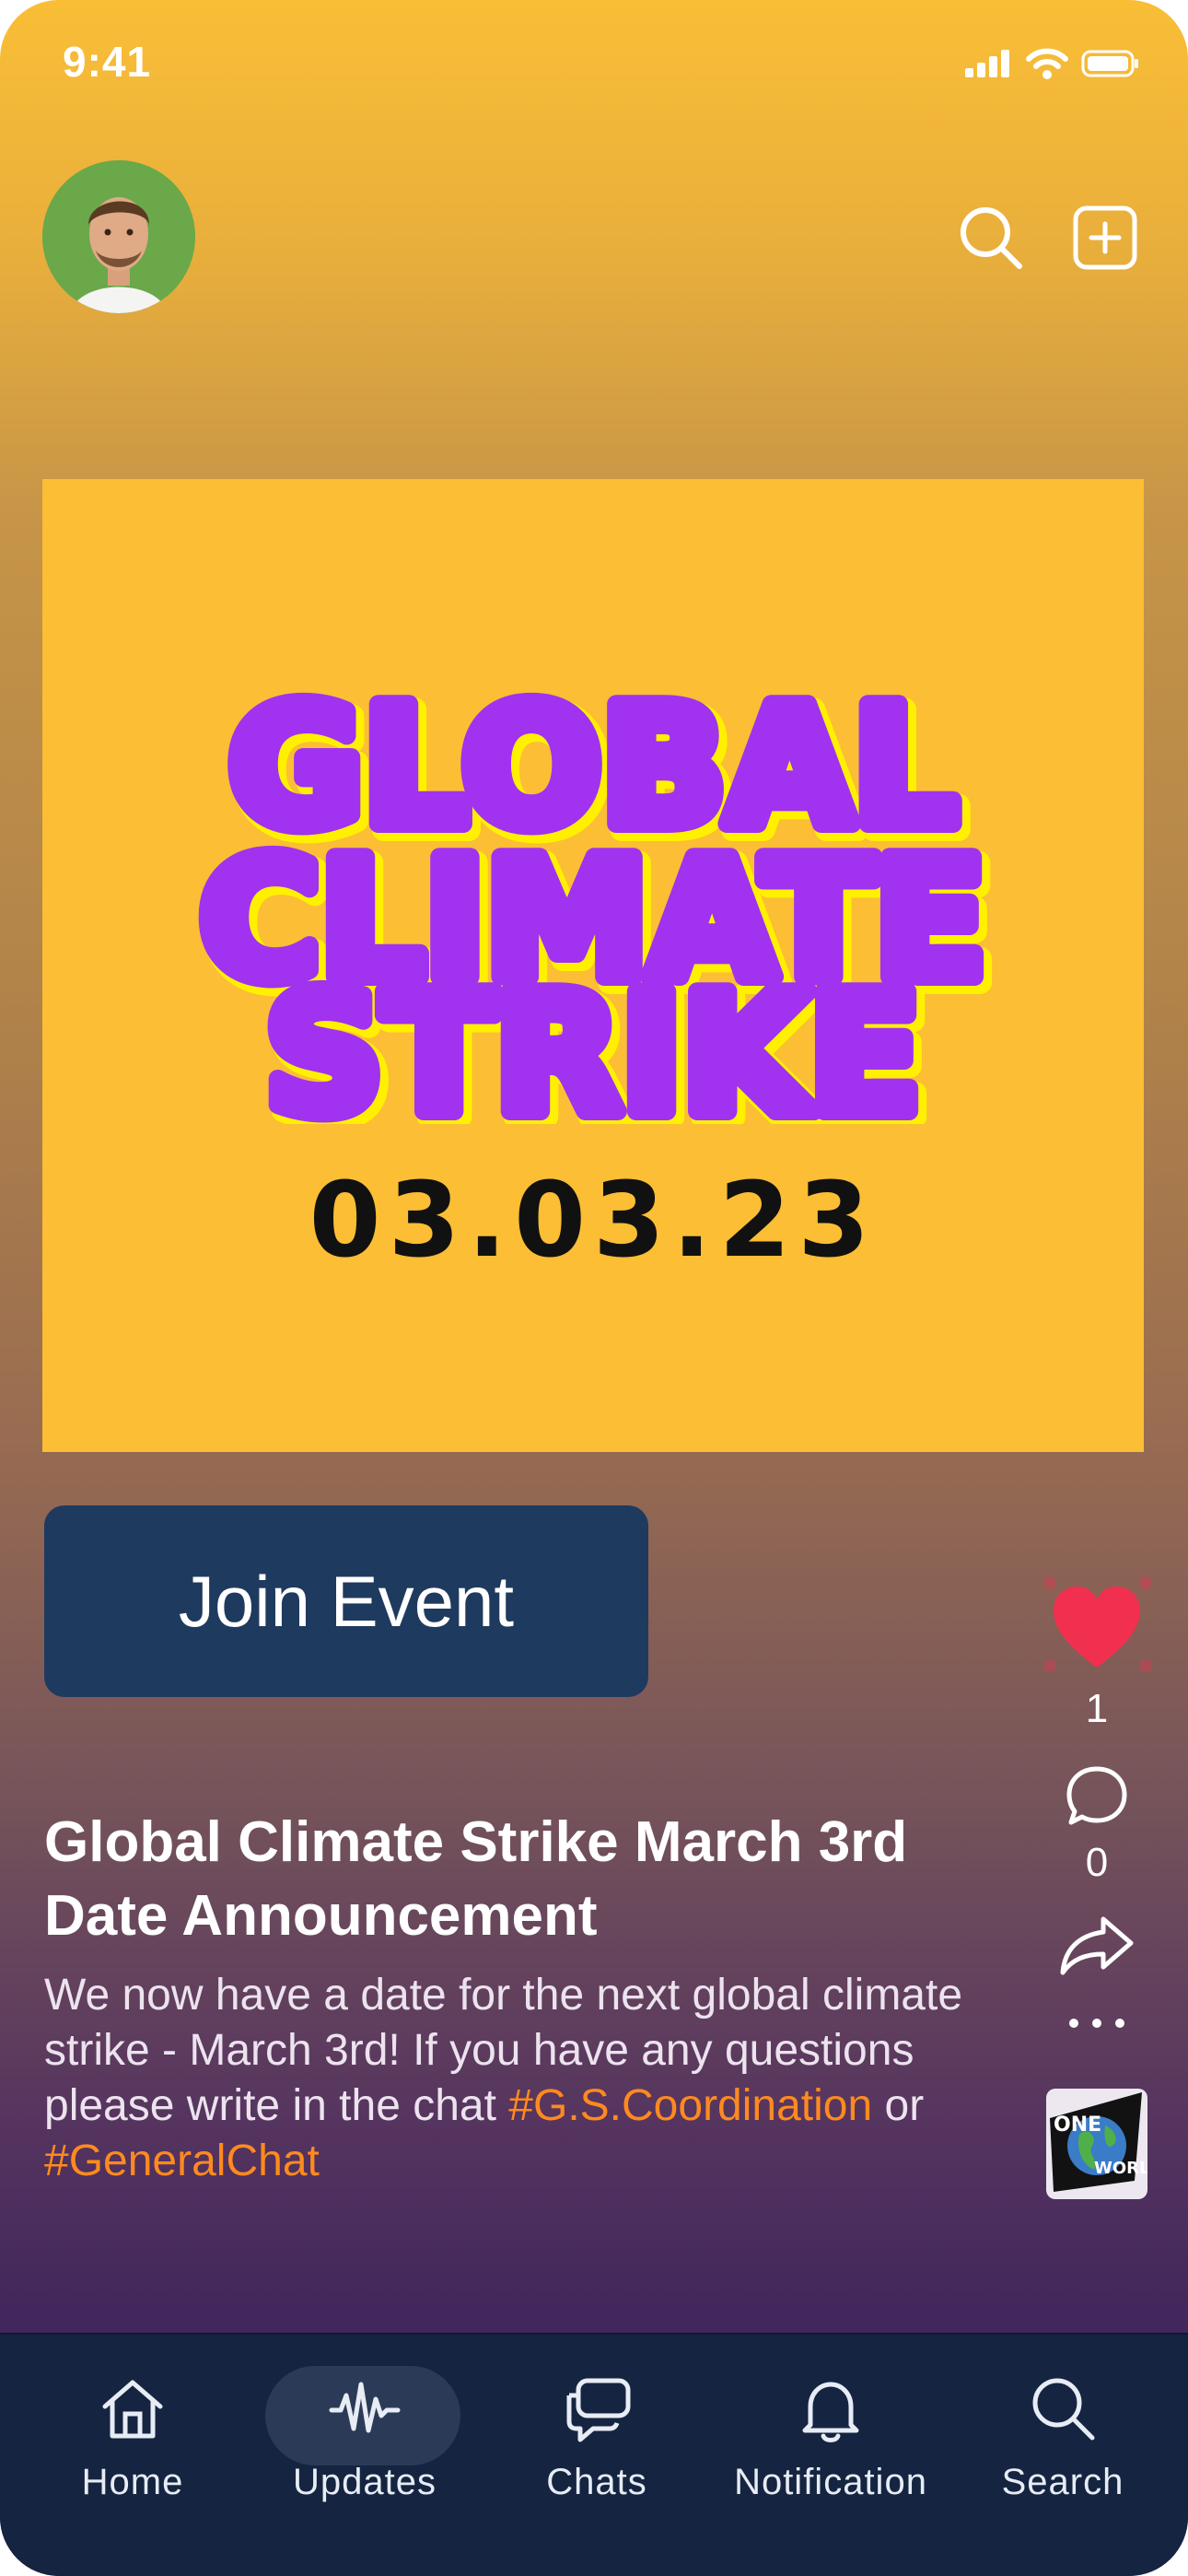 The width and height of the screenshot is (1188, 2576). What do you see at coordinates (182, 2161) in the screenshot?
I see `hashtag-general-chat: #GeneralChat` at bounding box center [182, 2161].